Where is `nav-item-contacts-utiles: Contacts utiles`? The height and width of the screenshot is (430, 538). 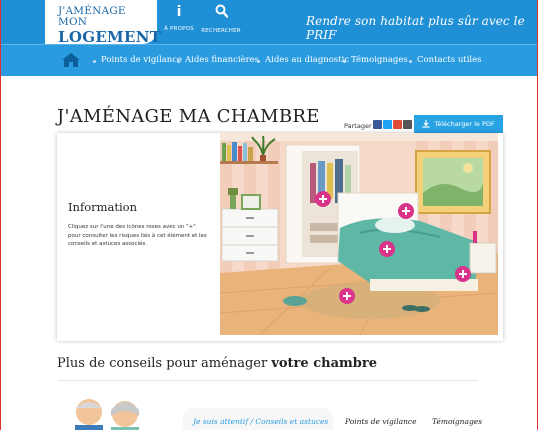
nav-item-contacts-utiles: Contacts utiles is located at coordinates (449, 60).